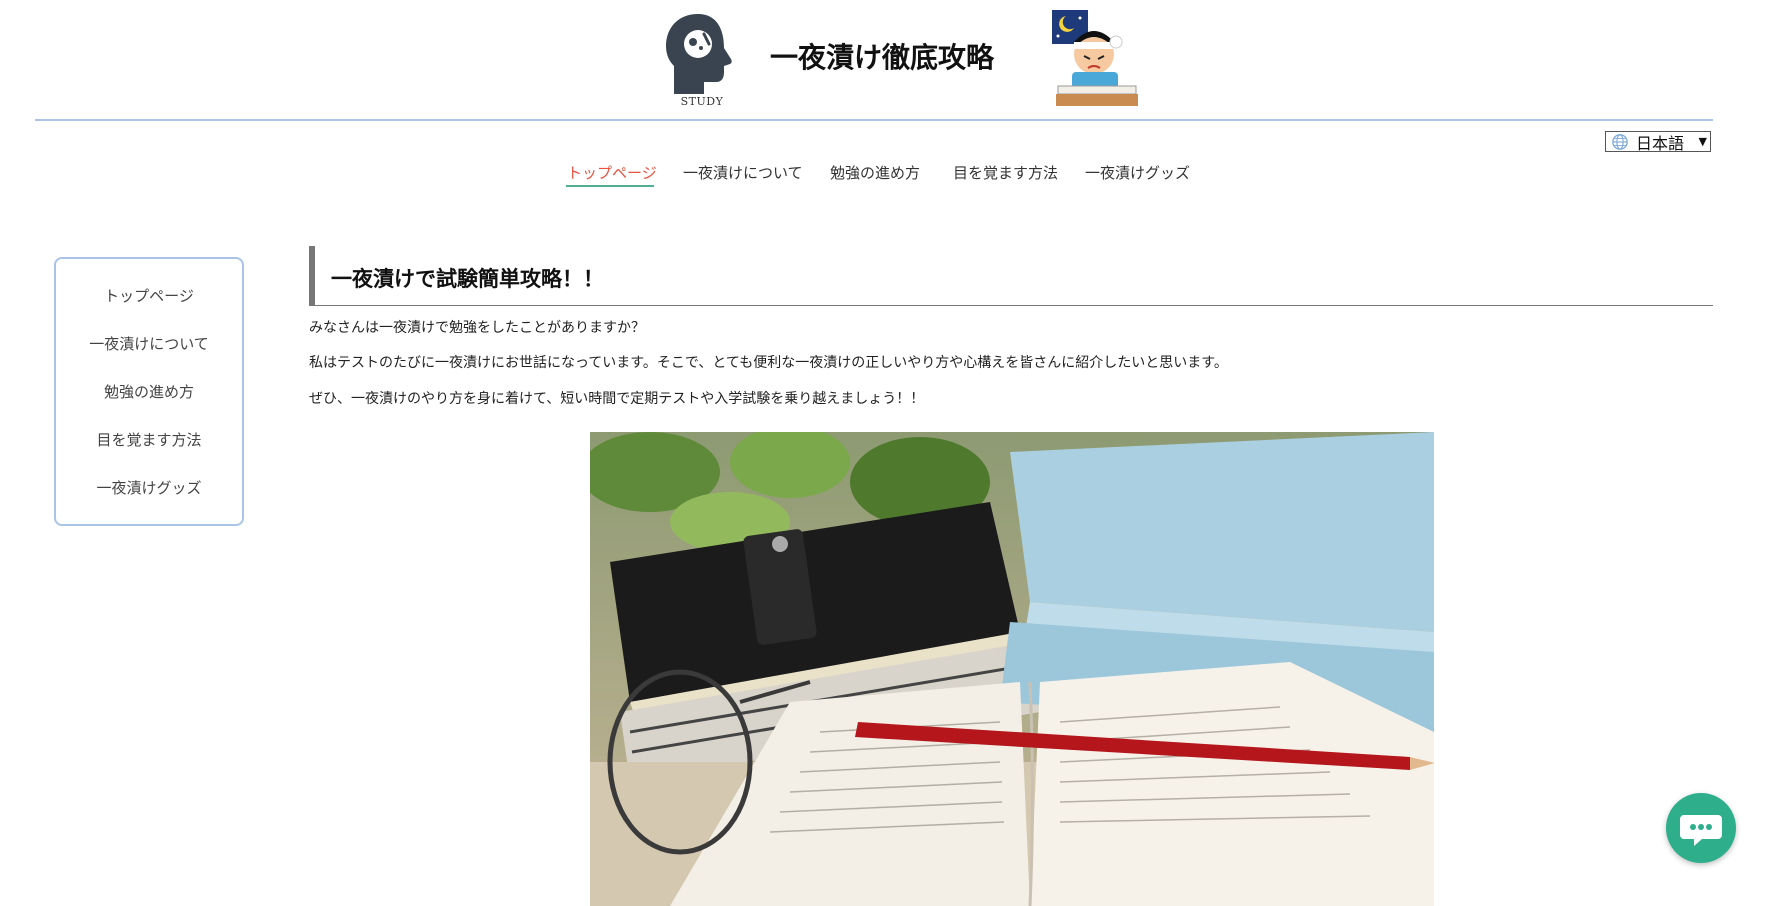 Image resolution: width=1769 pixels, height=906 pixels. I want to click on page-heading: 一夜漬けで試験簡単攻略！！, so click(467, 279).